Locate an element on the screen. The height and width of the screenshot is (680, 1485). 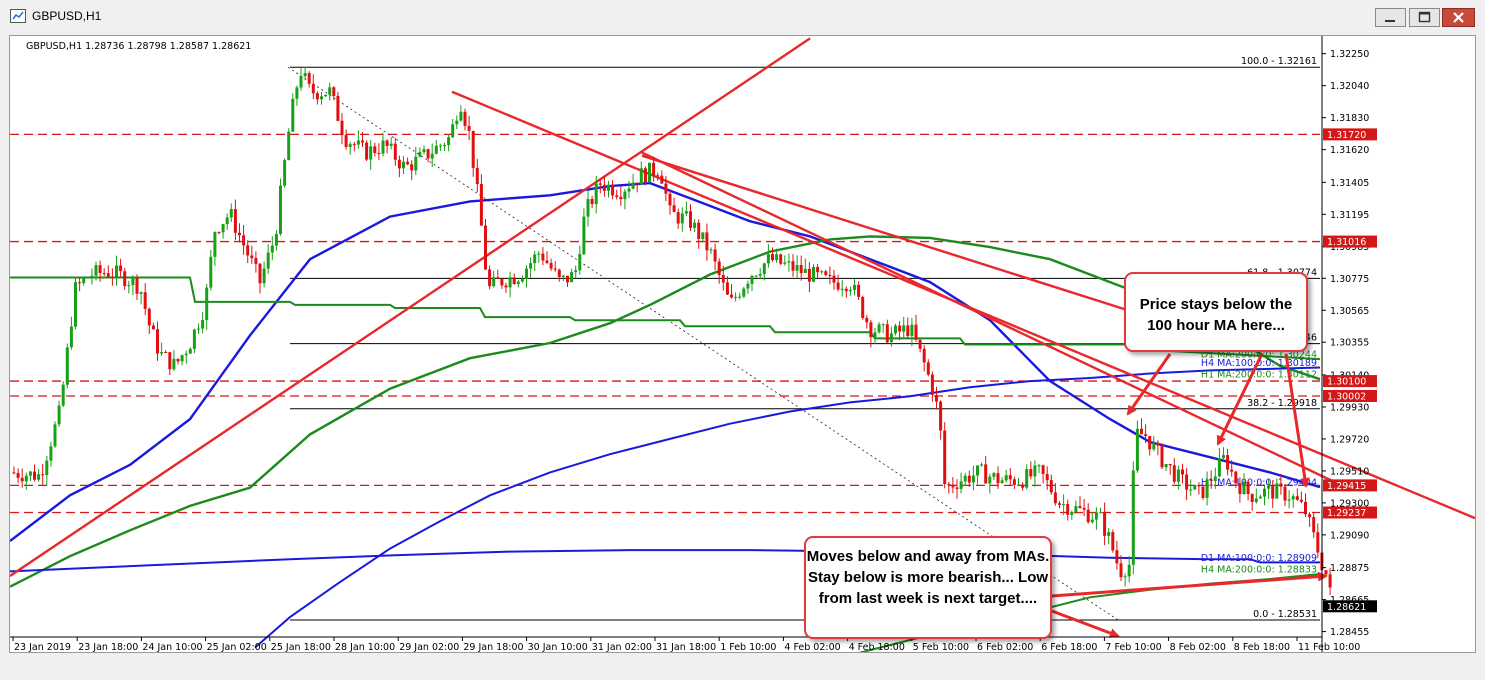
callout-arrow is located at coordinates (1189, 584).